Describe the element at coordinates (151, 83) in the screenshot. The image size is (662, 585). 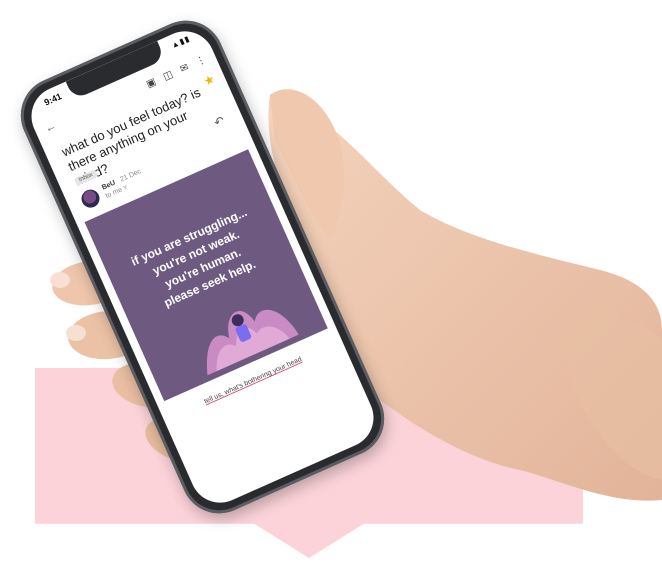
I see `archive-icon: ▣` at that location.